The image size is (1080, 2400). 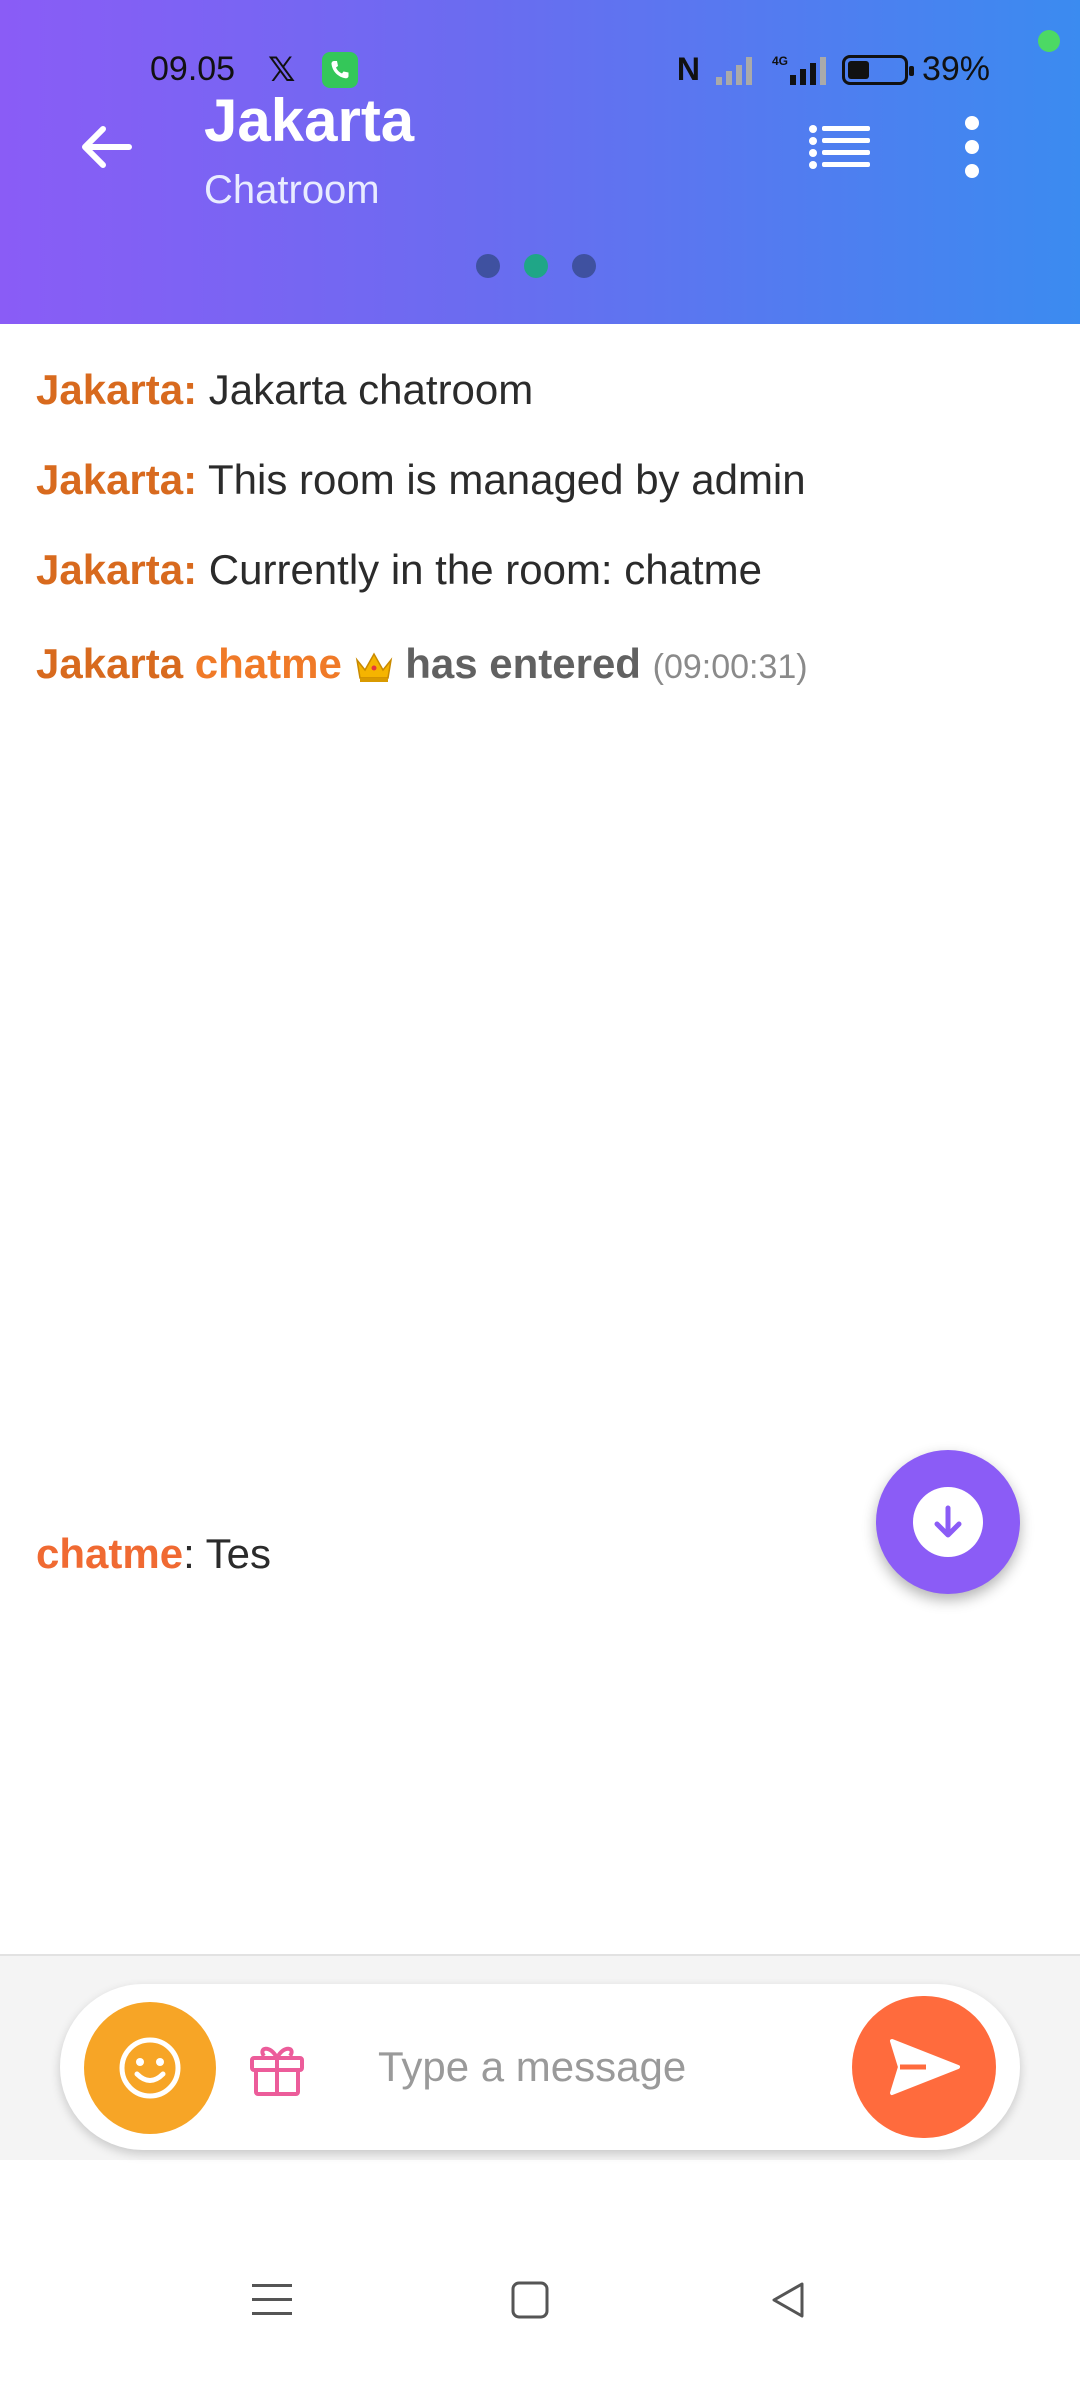 I want to click on chat-message: chatme: Tes, so click(x=153, y=1554).